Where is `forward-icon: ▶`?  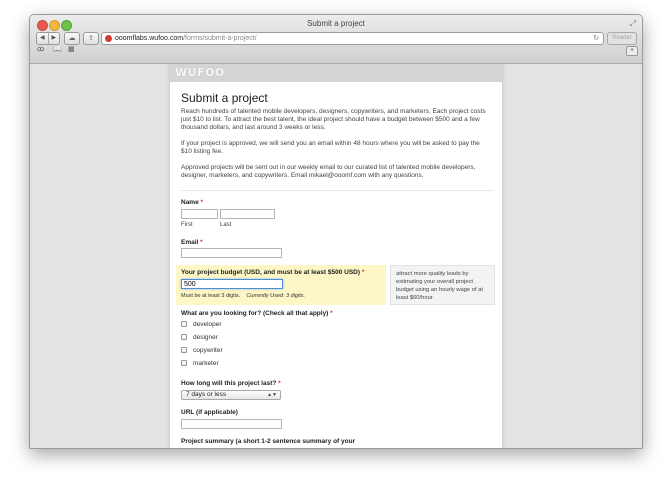 forward-icon: ▶ is located at coordinates (53, 38).